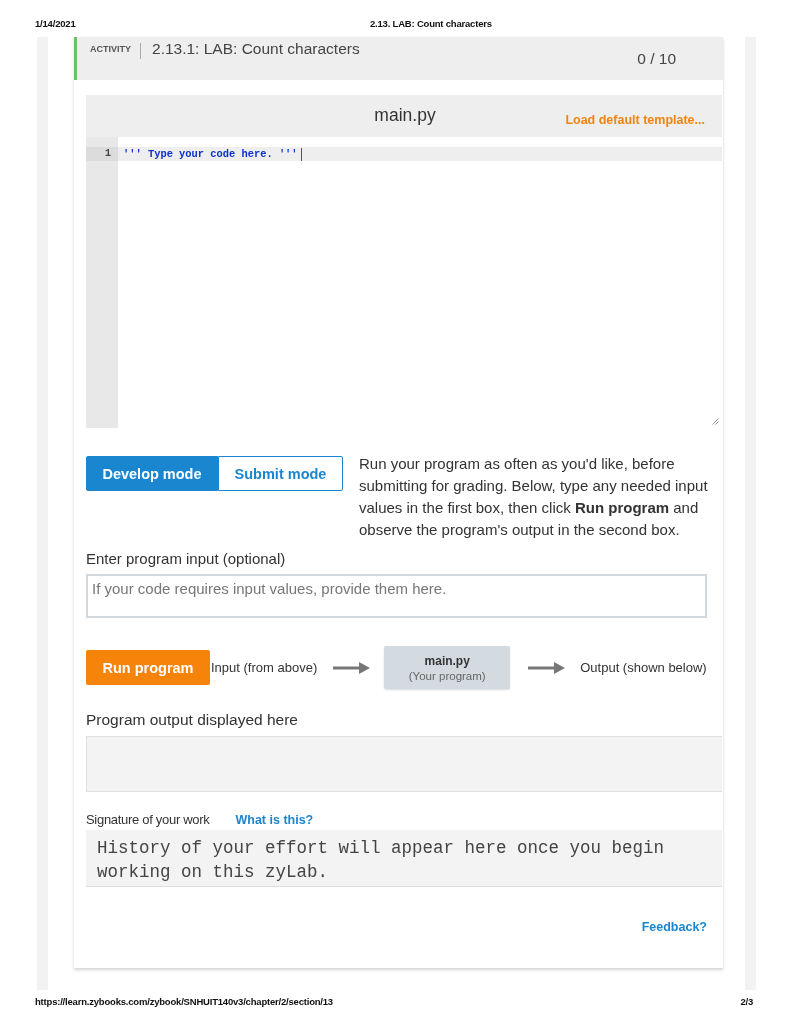  What do you see at coordinates (148, 819) in the screenshot?
I see `signature-label: Signature of your work` at bounding box center [148, 819].